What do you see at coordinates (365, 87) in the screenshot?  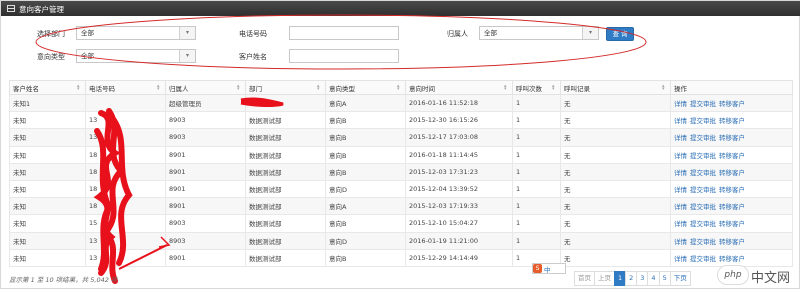 I see `col-header: 意向类型 ▴ ▾` at bounding box center [365, 87].